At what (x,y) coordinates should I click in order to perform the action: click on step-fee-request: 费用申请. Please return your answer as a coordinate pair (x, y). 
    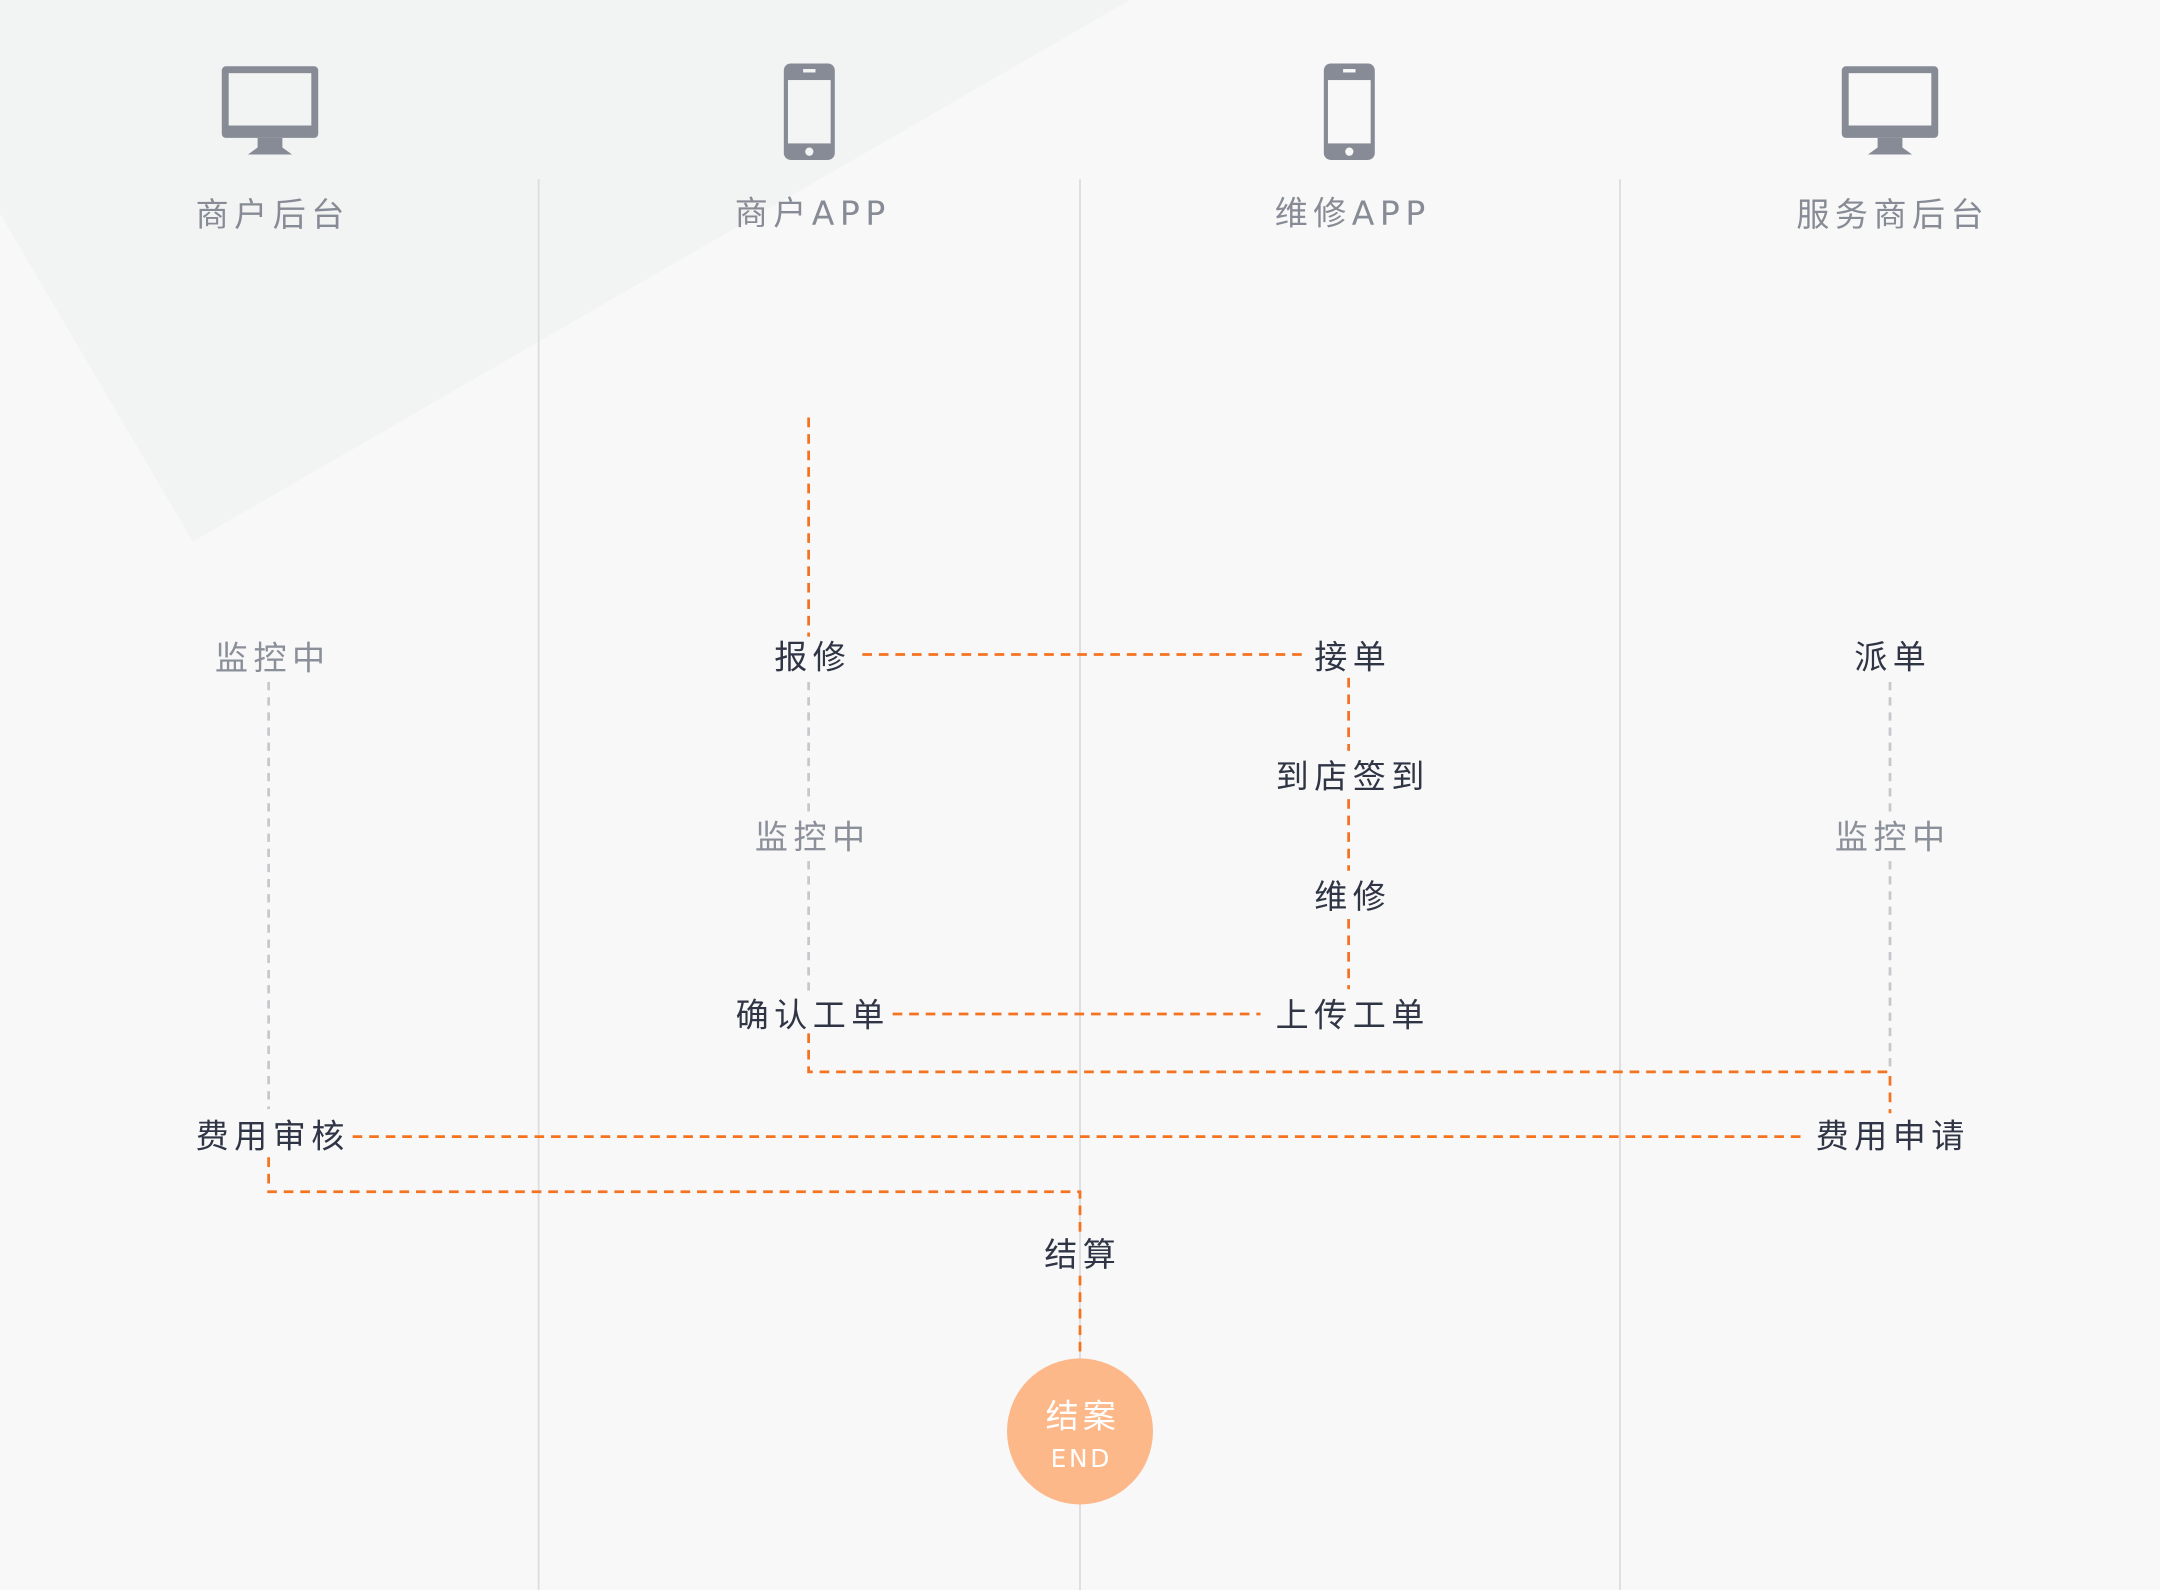
    Looking at the image, I should click on (1893, 1136).